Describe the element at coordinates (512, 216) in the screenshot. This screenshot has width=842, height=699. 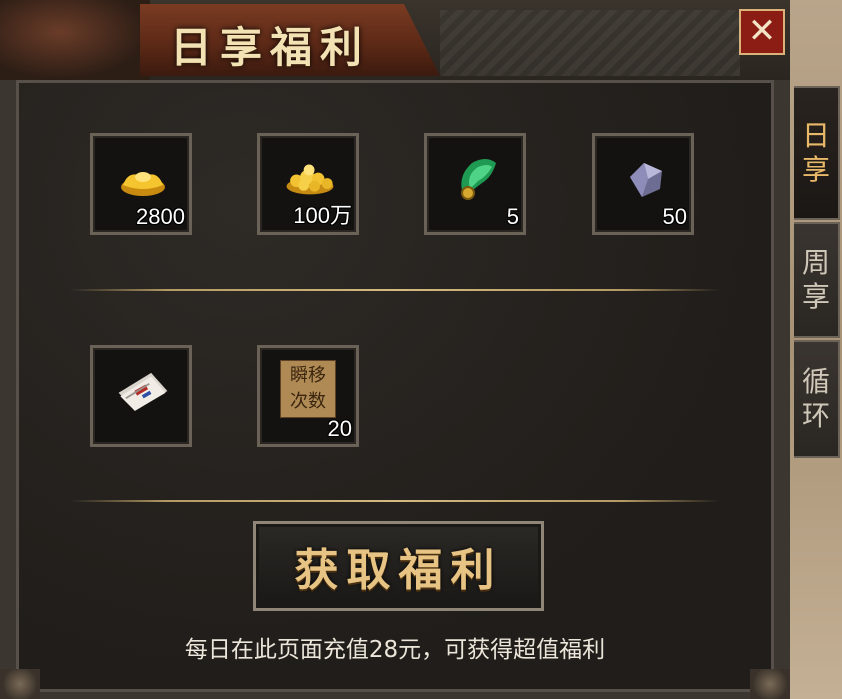
I see `reward-quantity: 5` at that location.